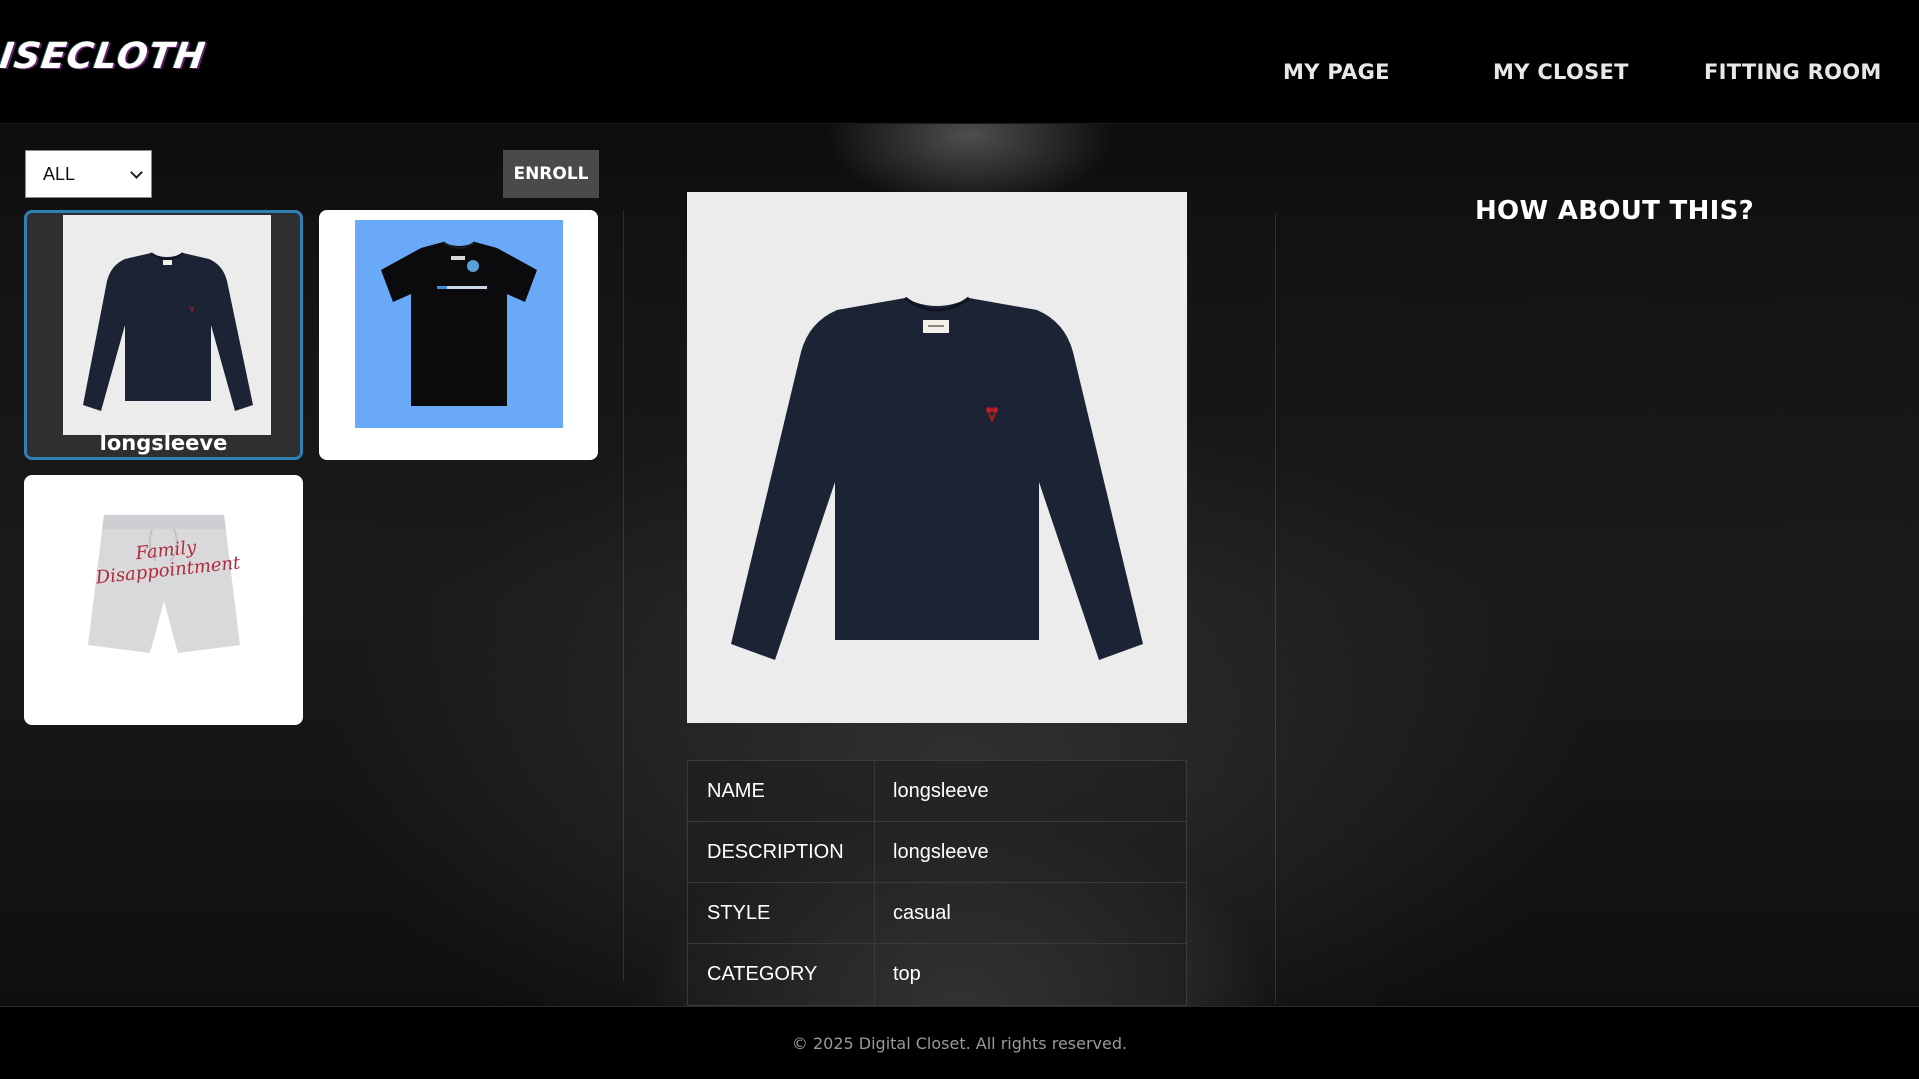  I want to click on detail-label: NAME, so click(736, 791).